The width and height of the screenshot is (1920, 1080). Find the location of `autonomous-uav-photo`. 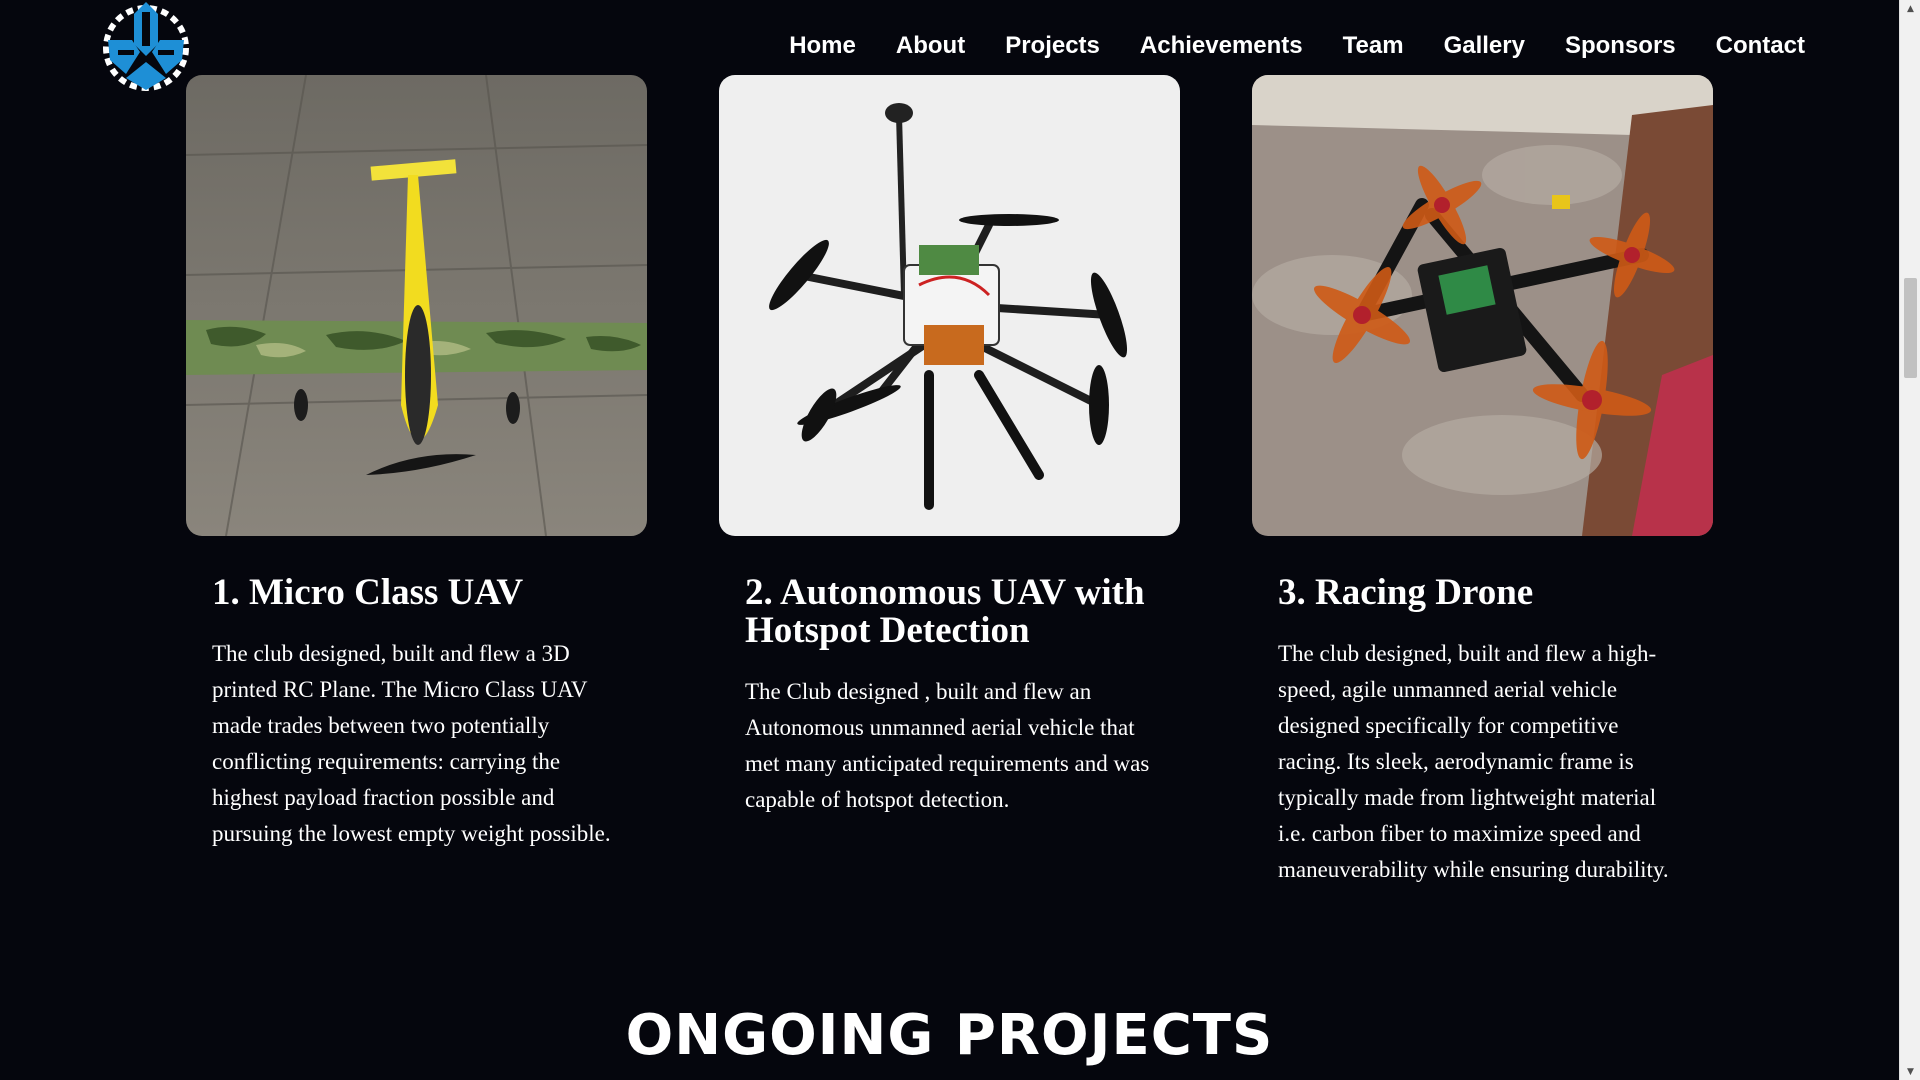

autonomous-uav-photo is located at coordinates (949, 305).